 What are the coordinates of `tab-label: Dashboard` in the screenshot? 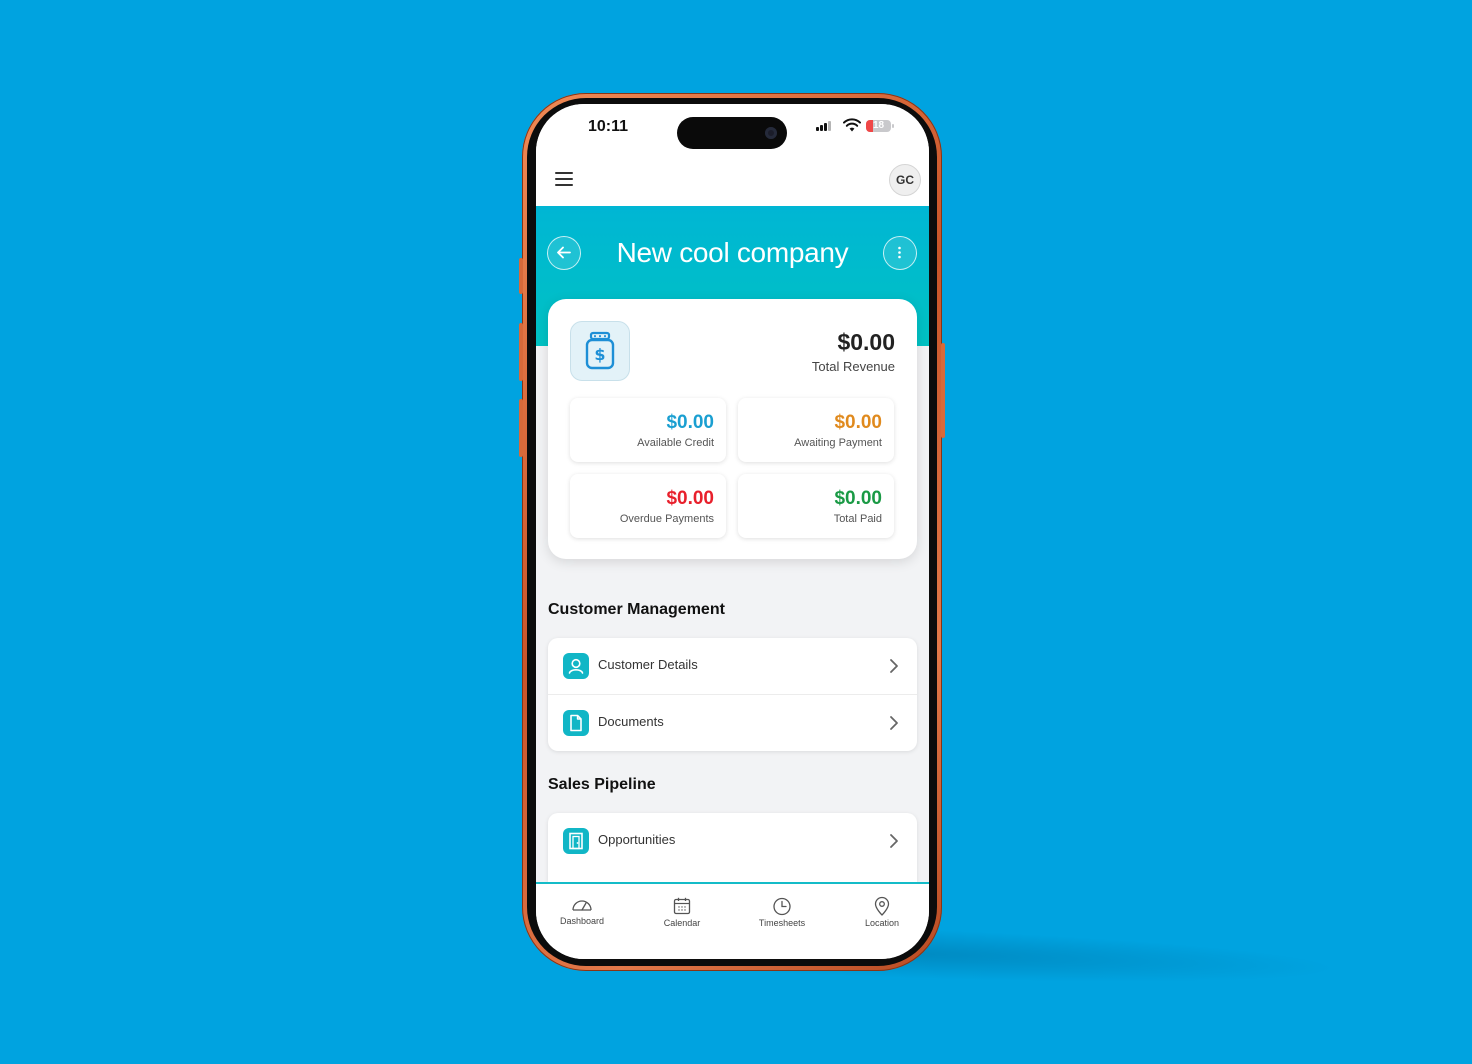 It's located at (582, 921).